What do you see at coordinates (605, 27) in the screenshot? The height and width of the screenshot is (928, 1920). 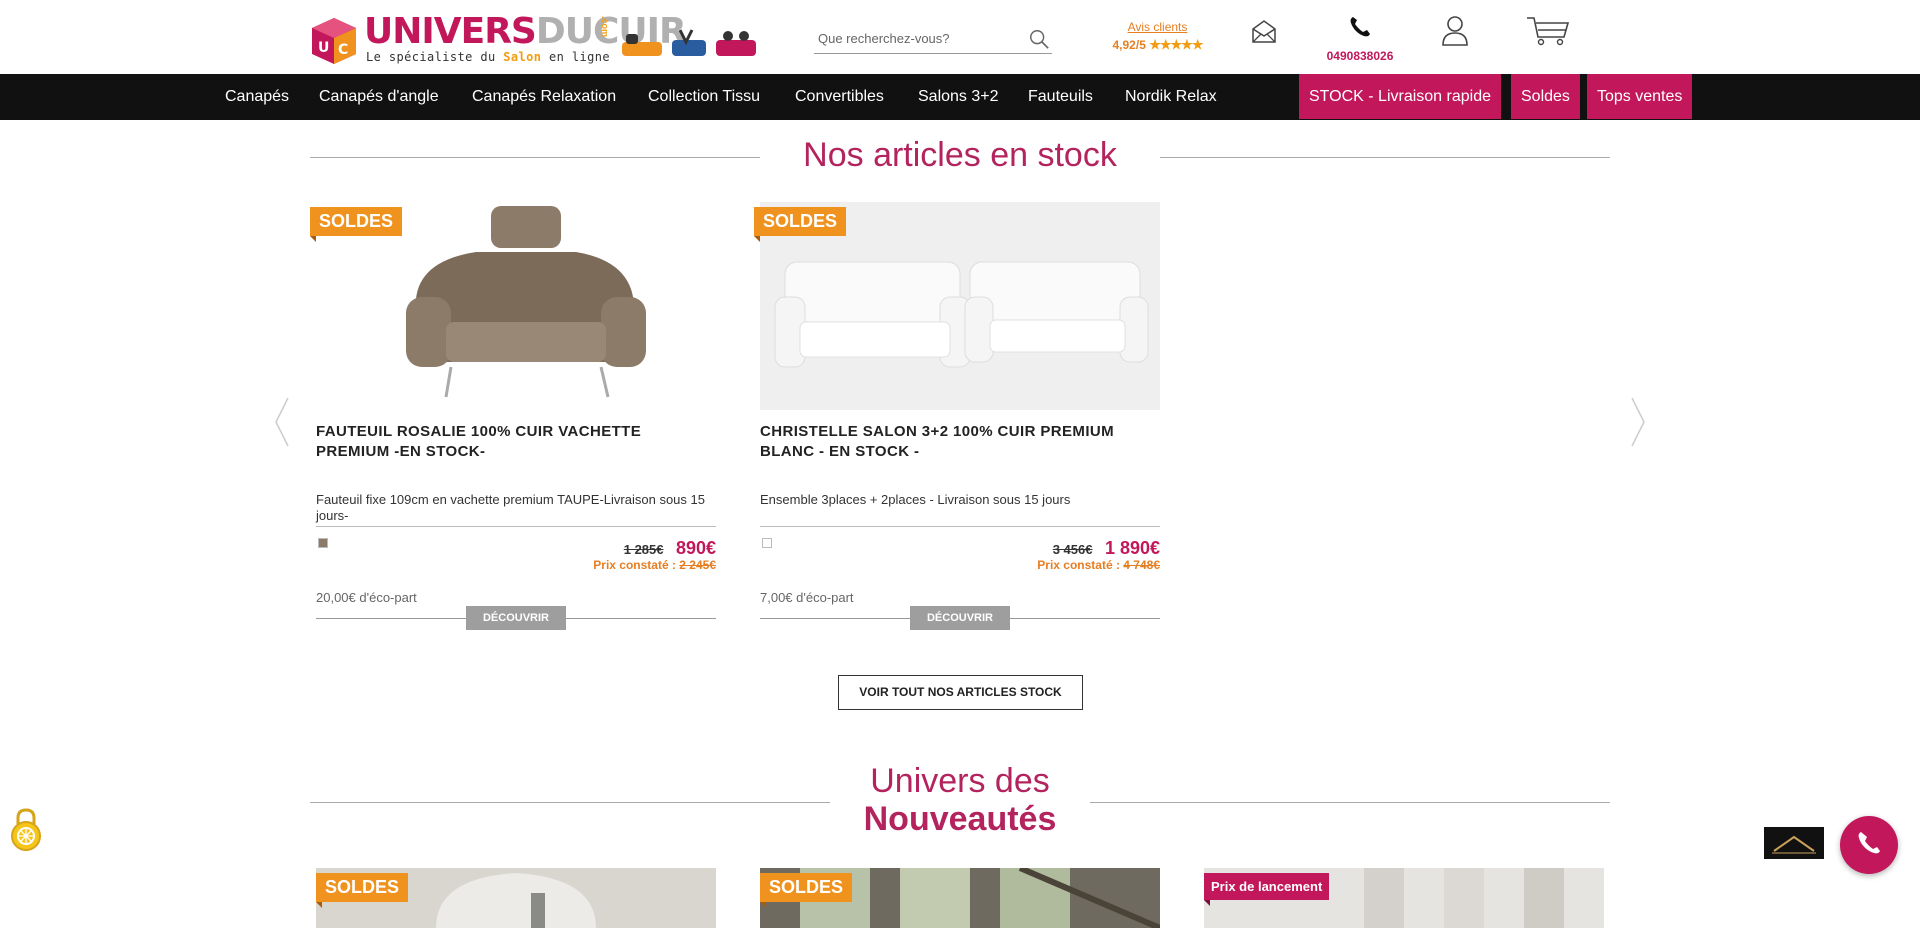 I see `logo-domain: .com` at bounding box center [605, 27].